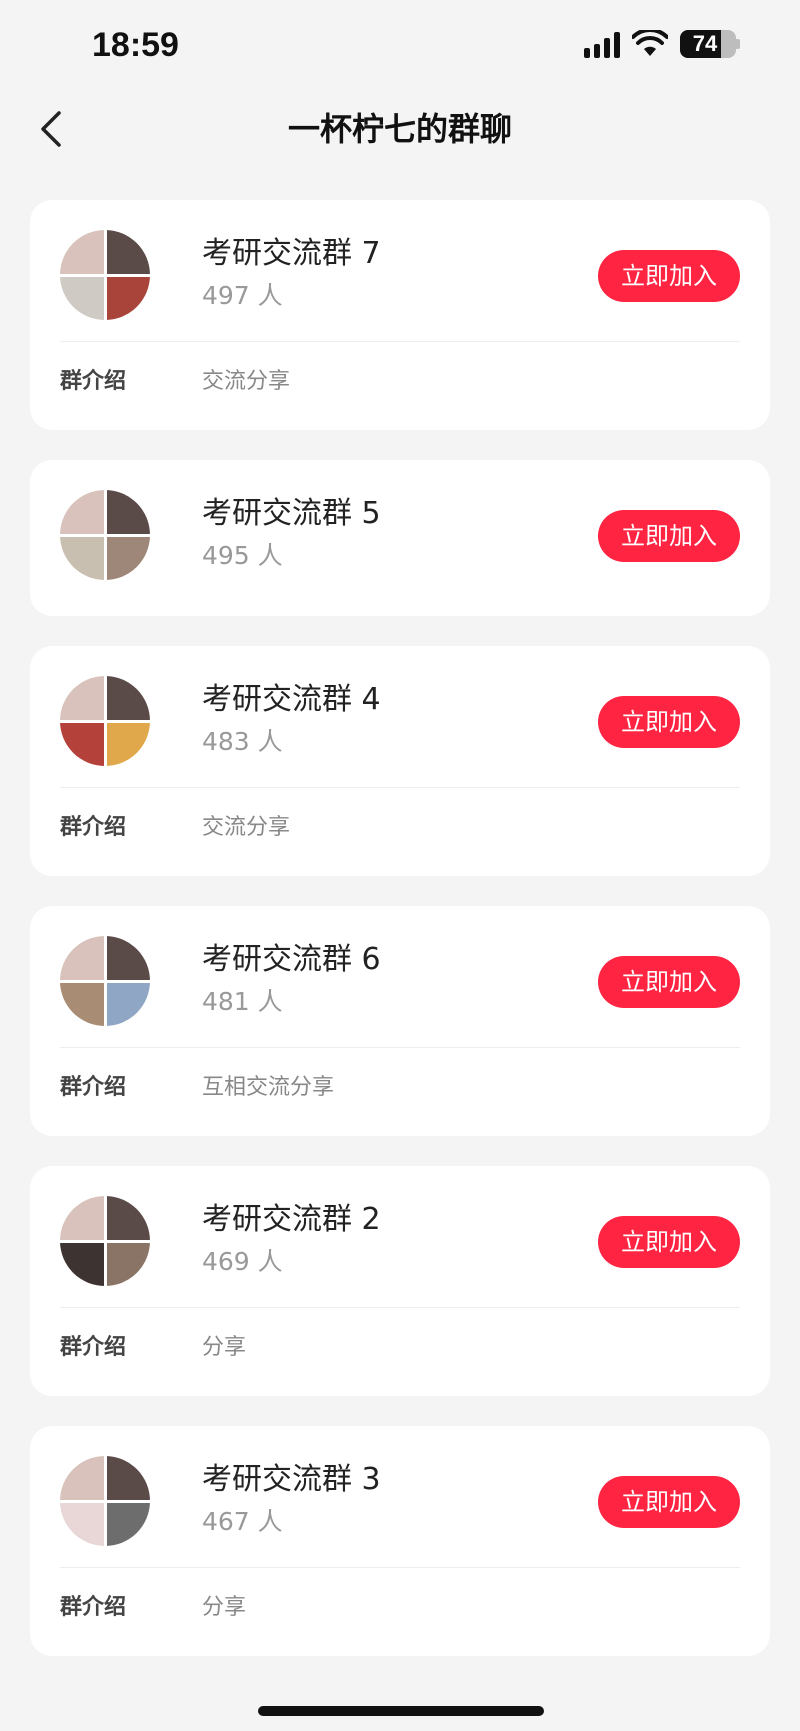  Describe the element at coordinates (400, 761) in the screenshot. I see `group-card: 考研交流群 4 483 人 立即加入群介绍 交流分享` at that location.